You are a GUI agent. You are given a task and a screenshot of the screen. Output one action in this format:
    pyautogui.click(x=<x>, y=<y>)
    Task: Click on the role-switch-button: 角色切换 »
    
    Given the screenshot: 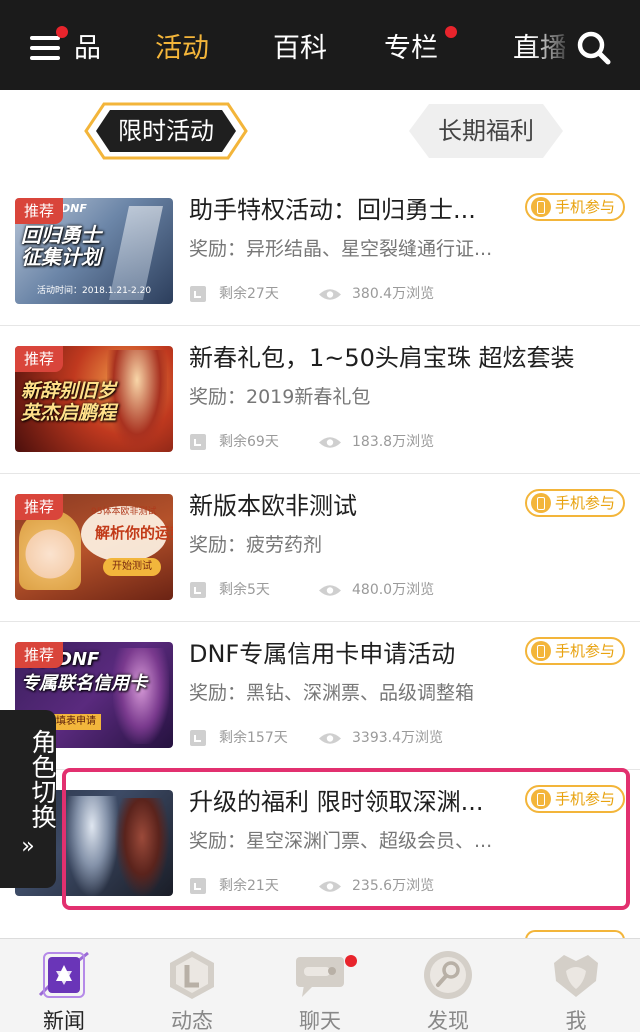 What is the action you would take?
    pyautogui.click(x=28, y=799)
    